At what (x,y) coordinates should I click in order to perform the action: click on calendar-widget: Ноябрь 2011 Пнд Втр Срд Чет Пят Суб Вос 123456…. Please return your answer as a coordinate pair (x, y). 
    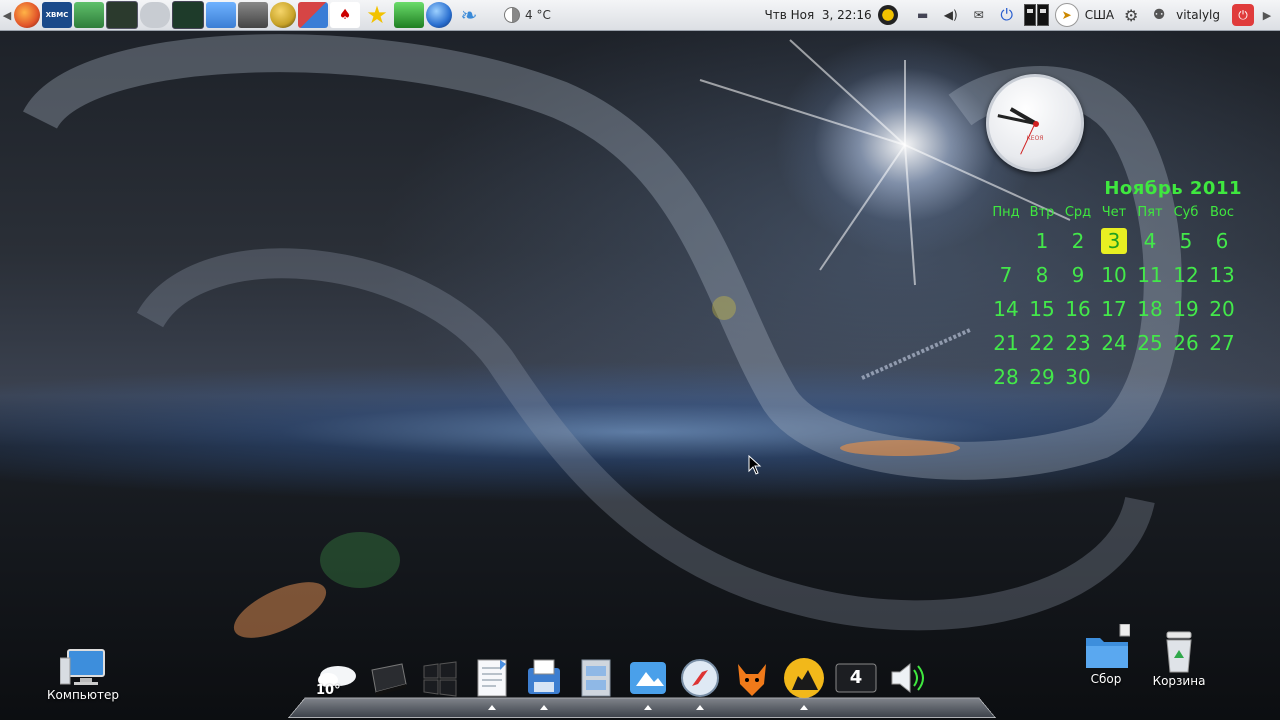
    Looking at the image, I should click on (1116, 286).